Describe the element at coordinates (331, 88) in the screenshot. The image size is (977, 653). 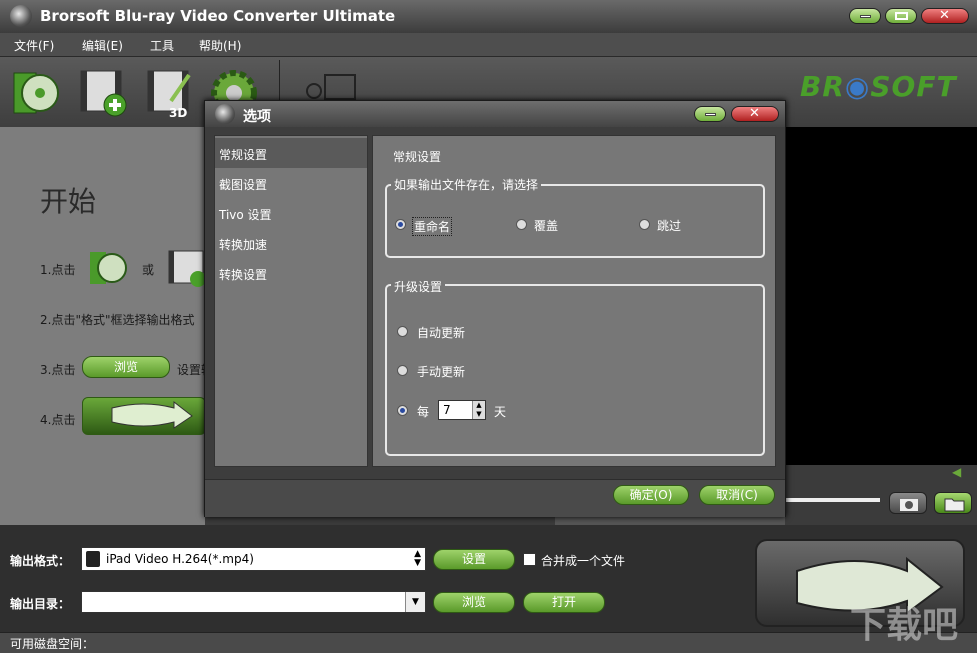
I see `snapshot-icon` at that location.